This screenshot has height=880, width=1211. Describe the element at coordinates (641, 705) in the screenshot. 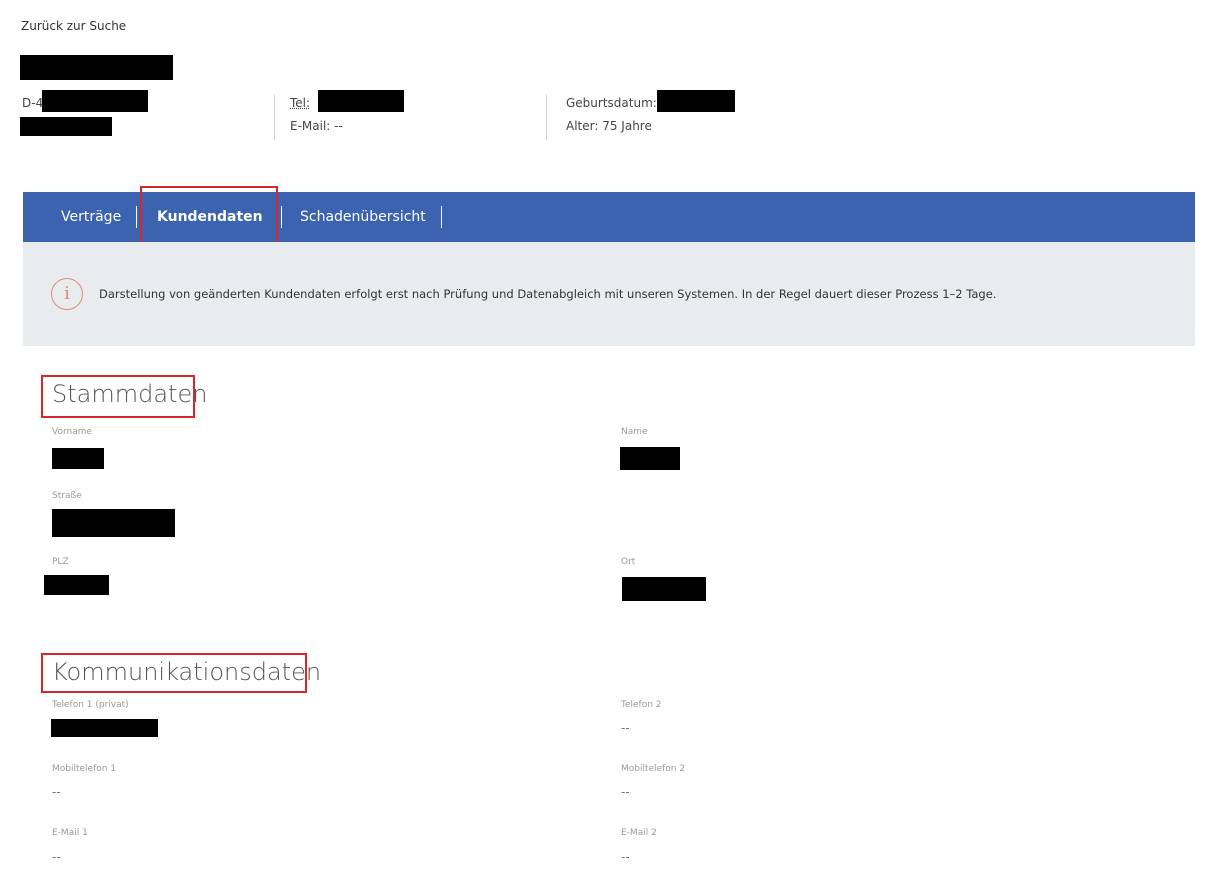

I see `telefon2-label: Telefon 2` at that location.